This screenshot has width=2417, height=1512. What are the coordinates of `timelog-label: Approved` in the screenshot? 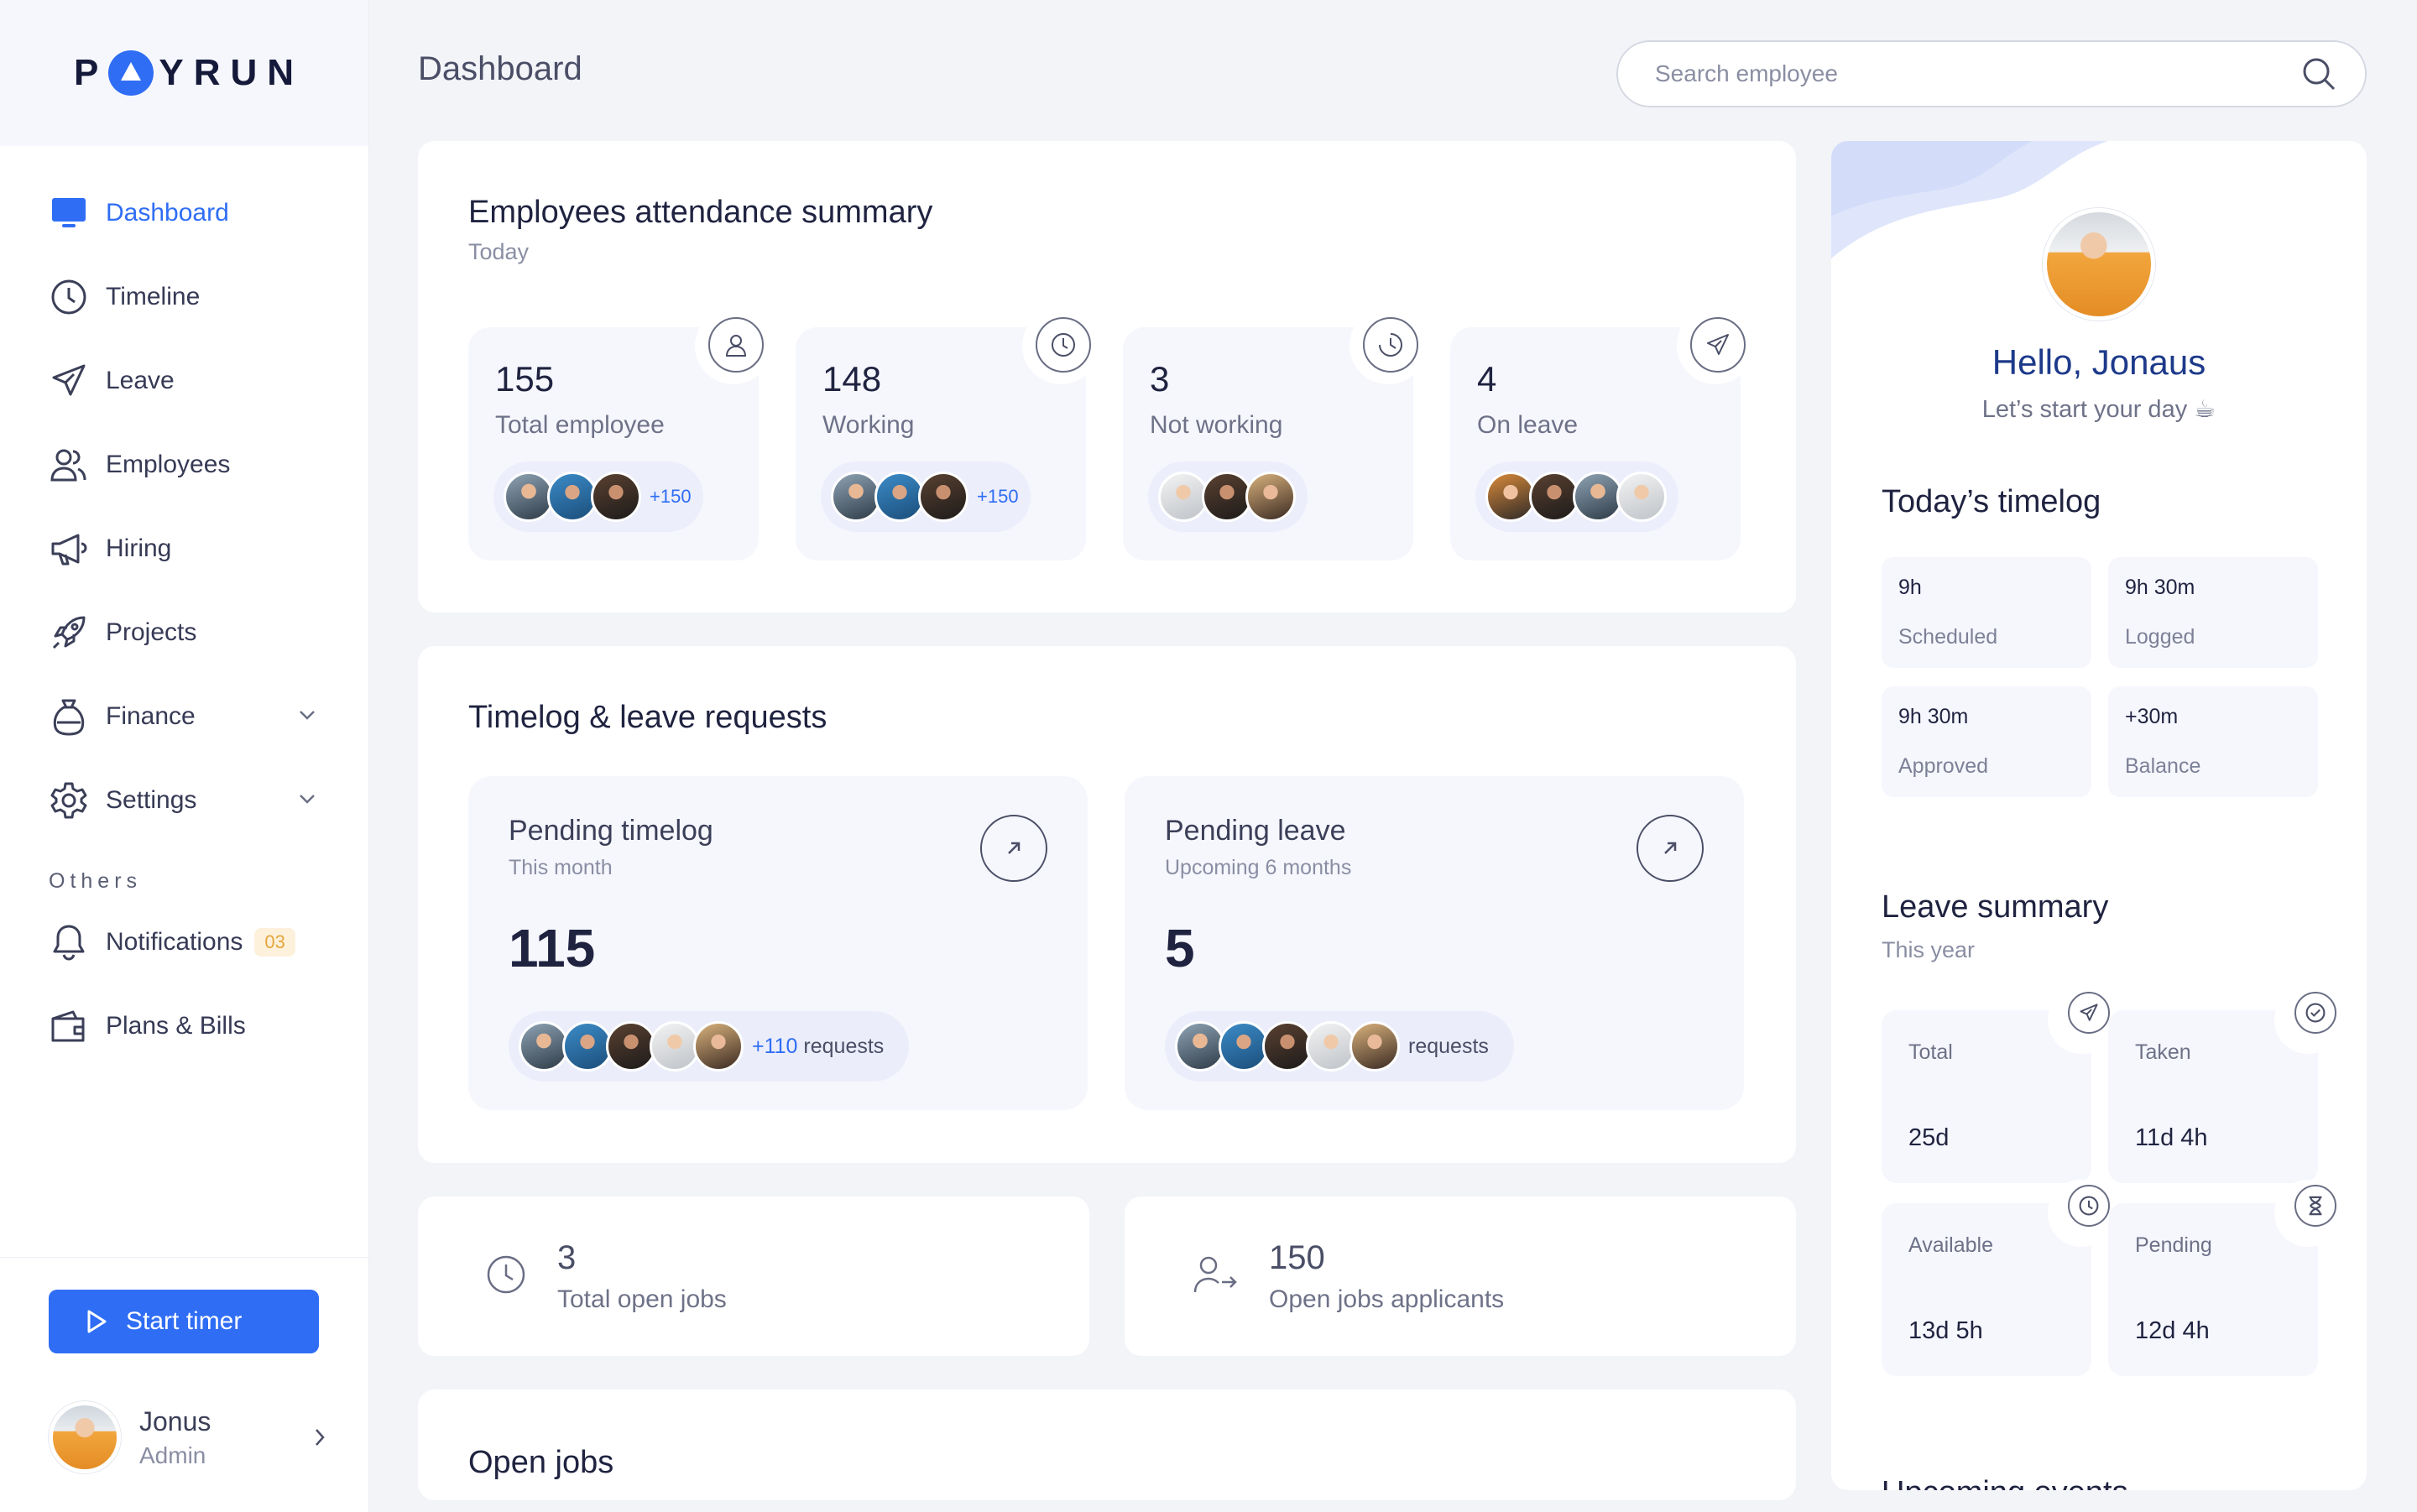 It's located at (1943, 766).